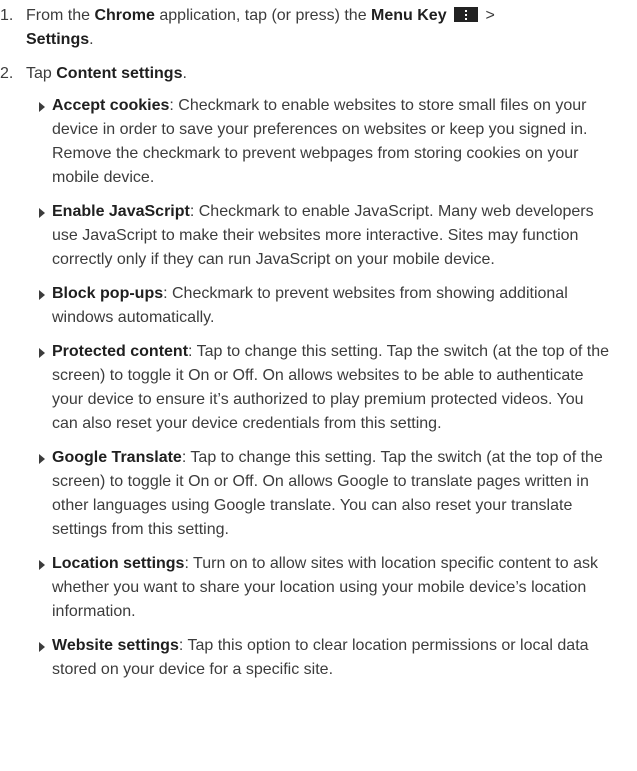 The image size is (637, 771). What do you see at coordinates (117, 457) in the screenshot?
I see `setting-title: Google Translate` at bounding box center [117, 457].